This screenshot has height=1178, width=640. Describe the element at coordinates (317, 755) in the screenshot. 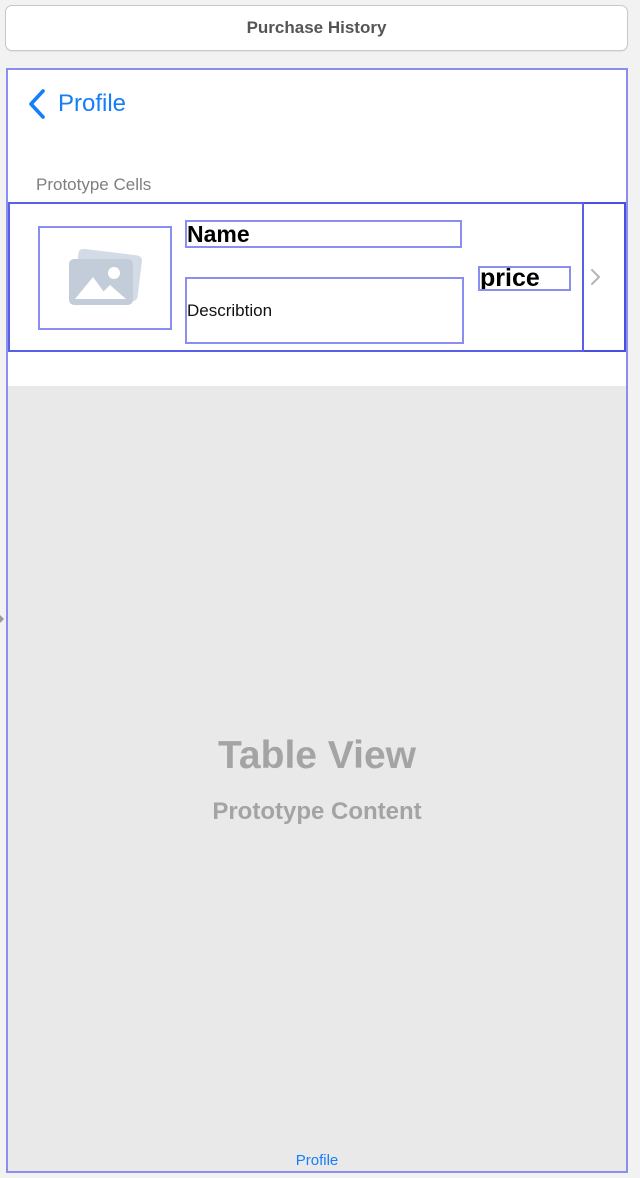

I see `table-view-placeholder-title: Table View` at that location.